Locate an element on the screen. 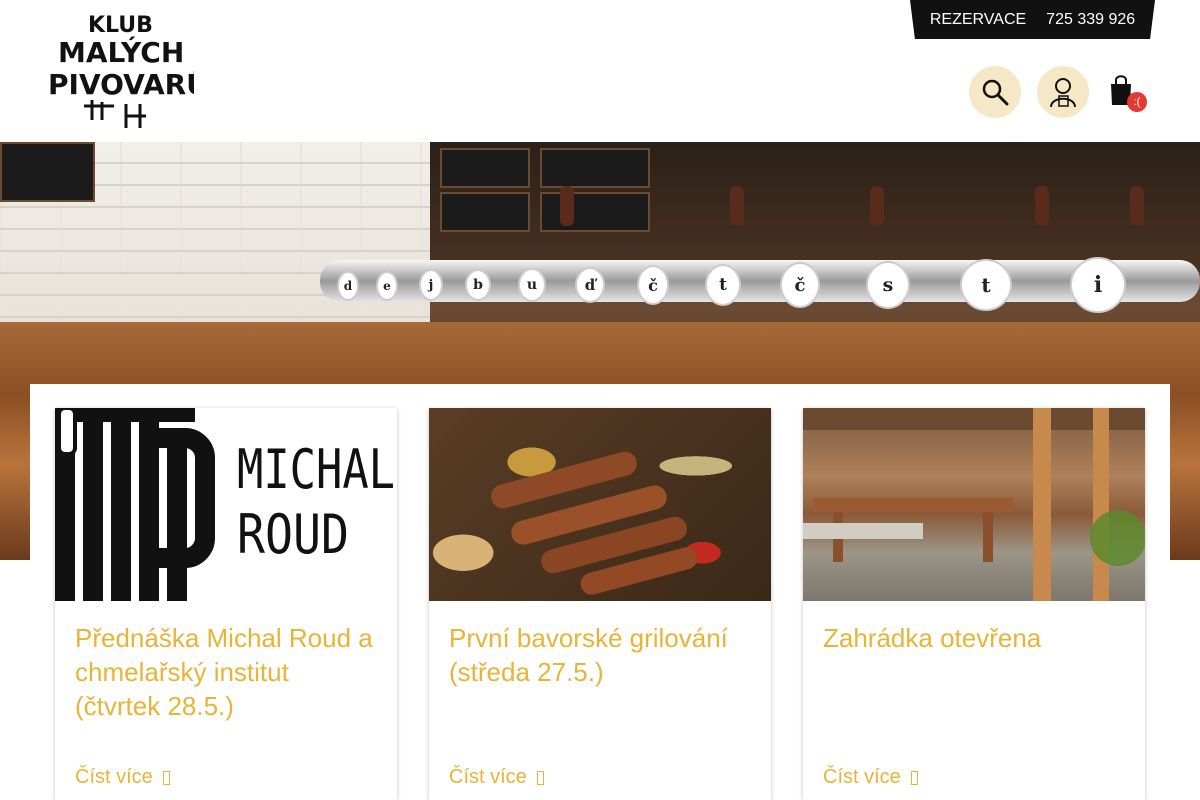 The width and height of the screenshot is (1200, 800). phone-link: 725 339 926 is located at coordinates (1090, 20).